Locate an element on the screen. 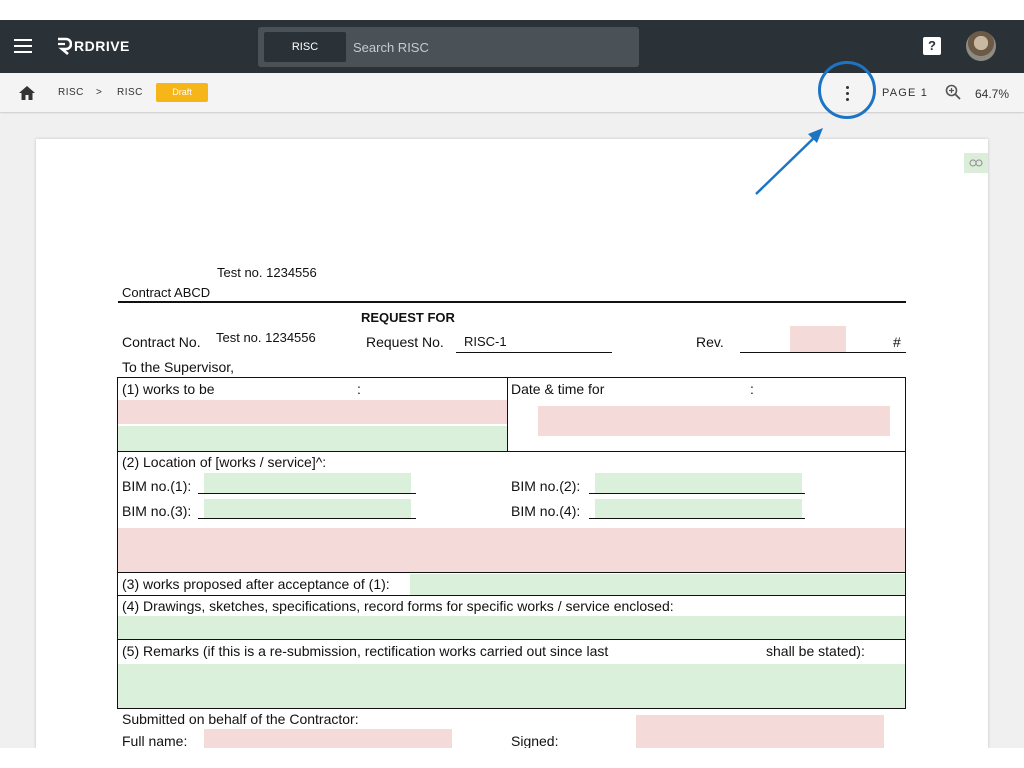 This screenshot has height=768, width=1024. avatar is located at coordinates (981, 46).